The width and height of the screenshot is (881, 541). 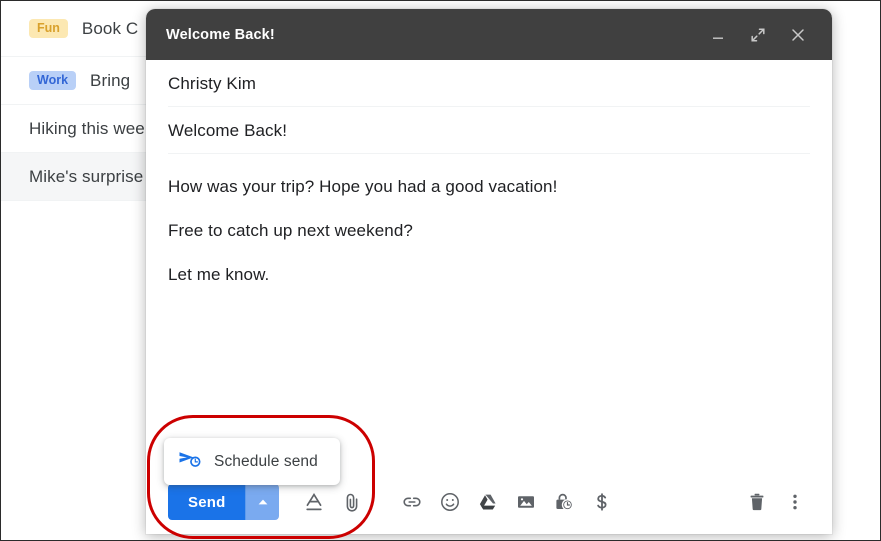 What do you see at coordinates (86, 176) in the screenshot?
I see `mail-subject: Mike's surprise` at bounding box center [86, 176].